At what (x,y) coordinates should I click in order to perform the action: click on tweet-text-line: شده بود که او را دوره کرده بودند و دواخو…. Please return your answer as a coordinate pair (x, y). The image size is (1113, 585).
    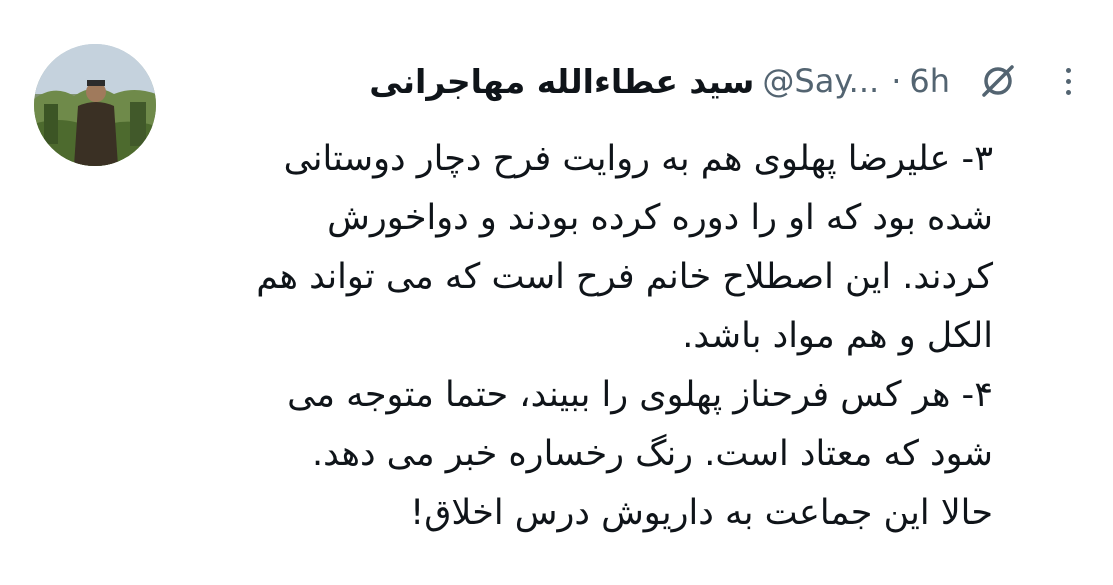
    Looking at the image, I should click on (660, 218).